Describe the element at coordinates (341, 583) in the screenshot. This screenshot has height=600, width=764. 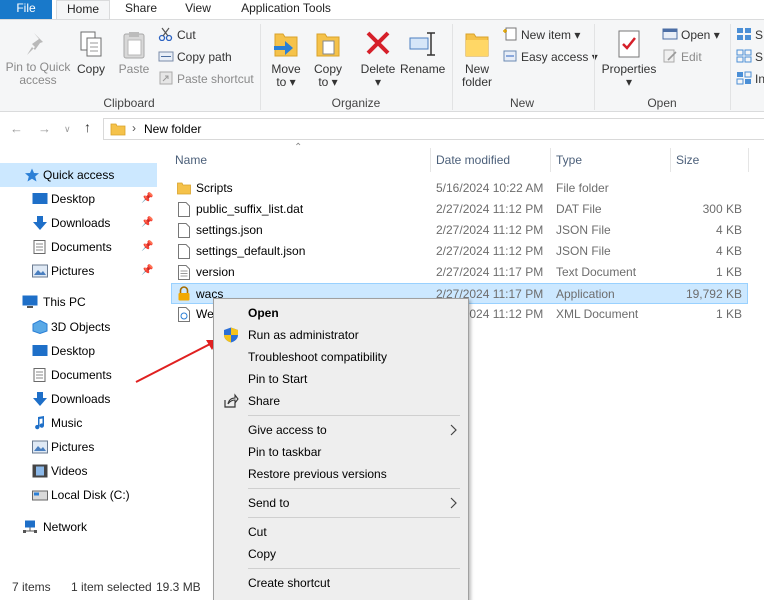
I see `context-menu-create-shortcut: Create shortcut` at that location.